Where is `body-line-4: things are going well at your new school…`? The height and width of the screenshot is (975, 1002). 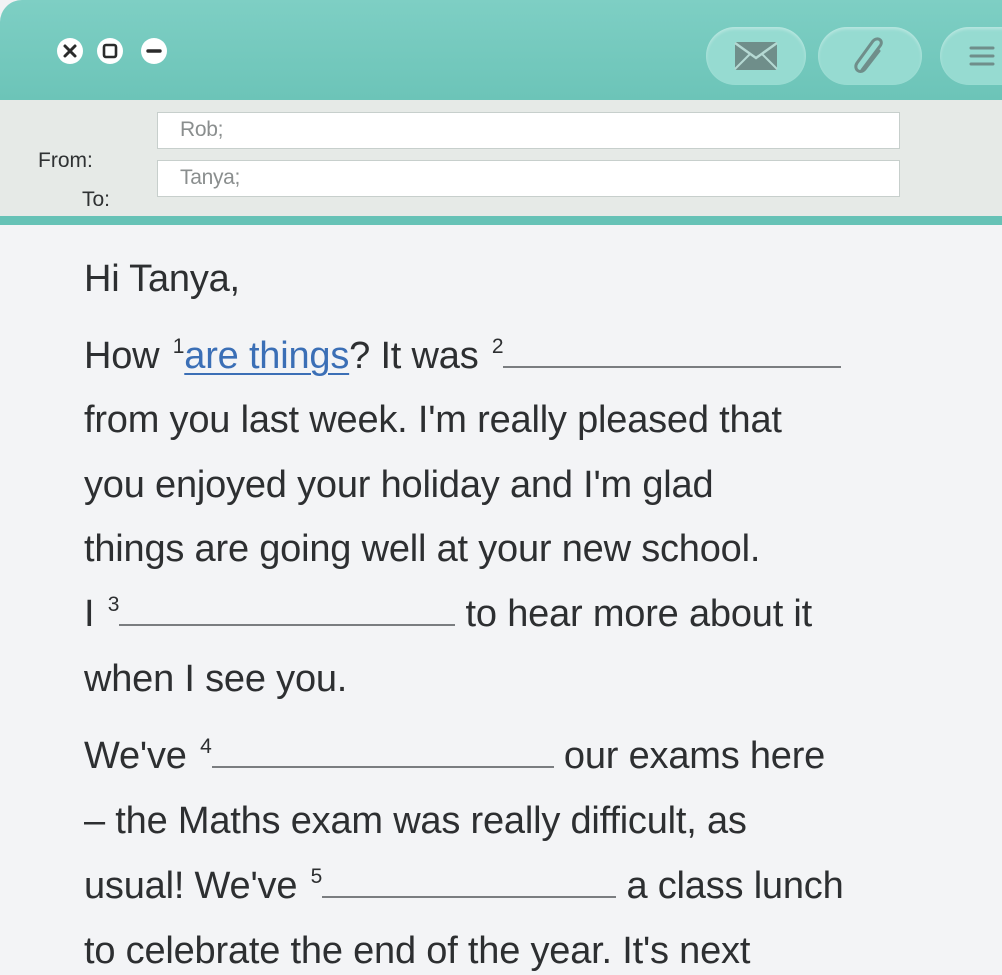 body-line-4: things are going well at your new school… is located at coordinates (422, 549).